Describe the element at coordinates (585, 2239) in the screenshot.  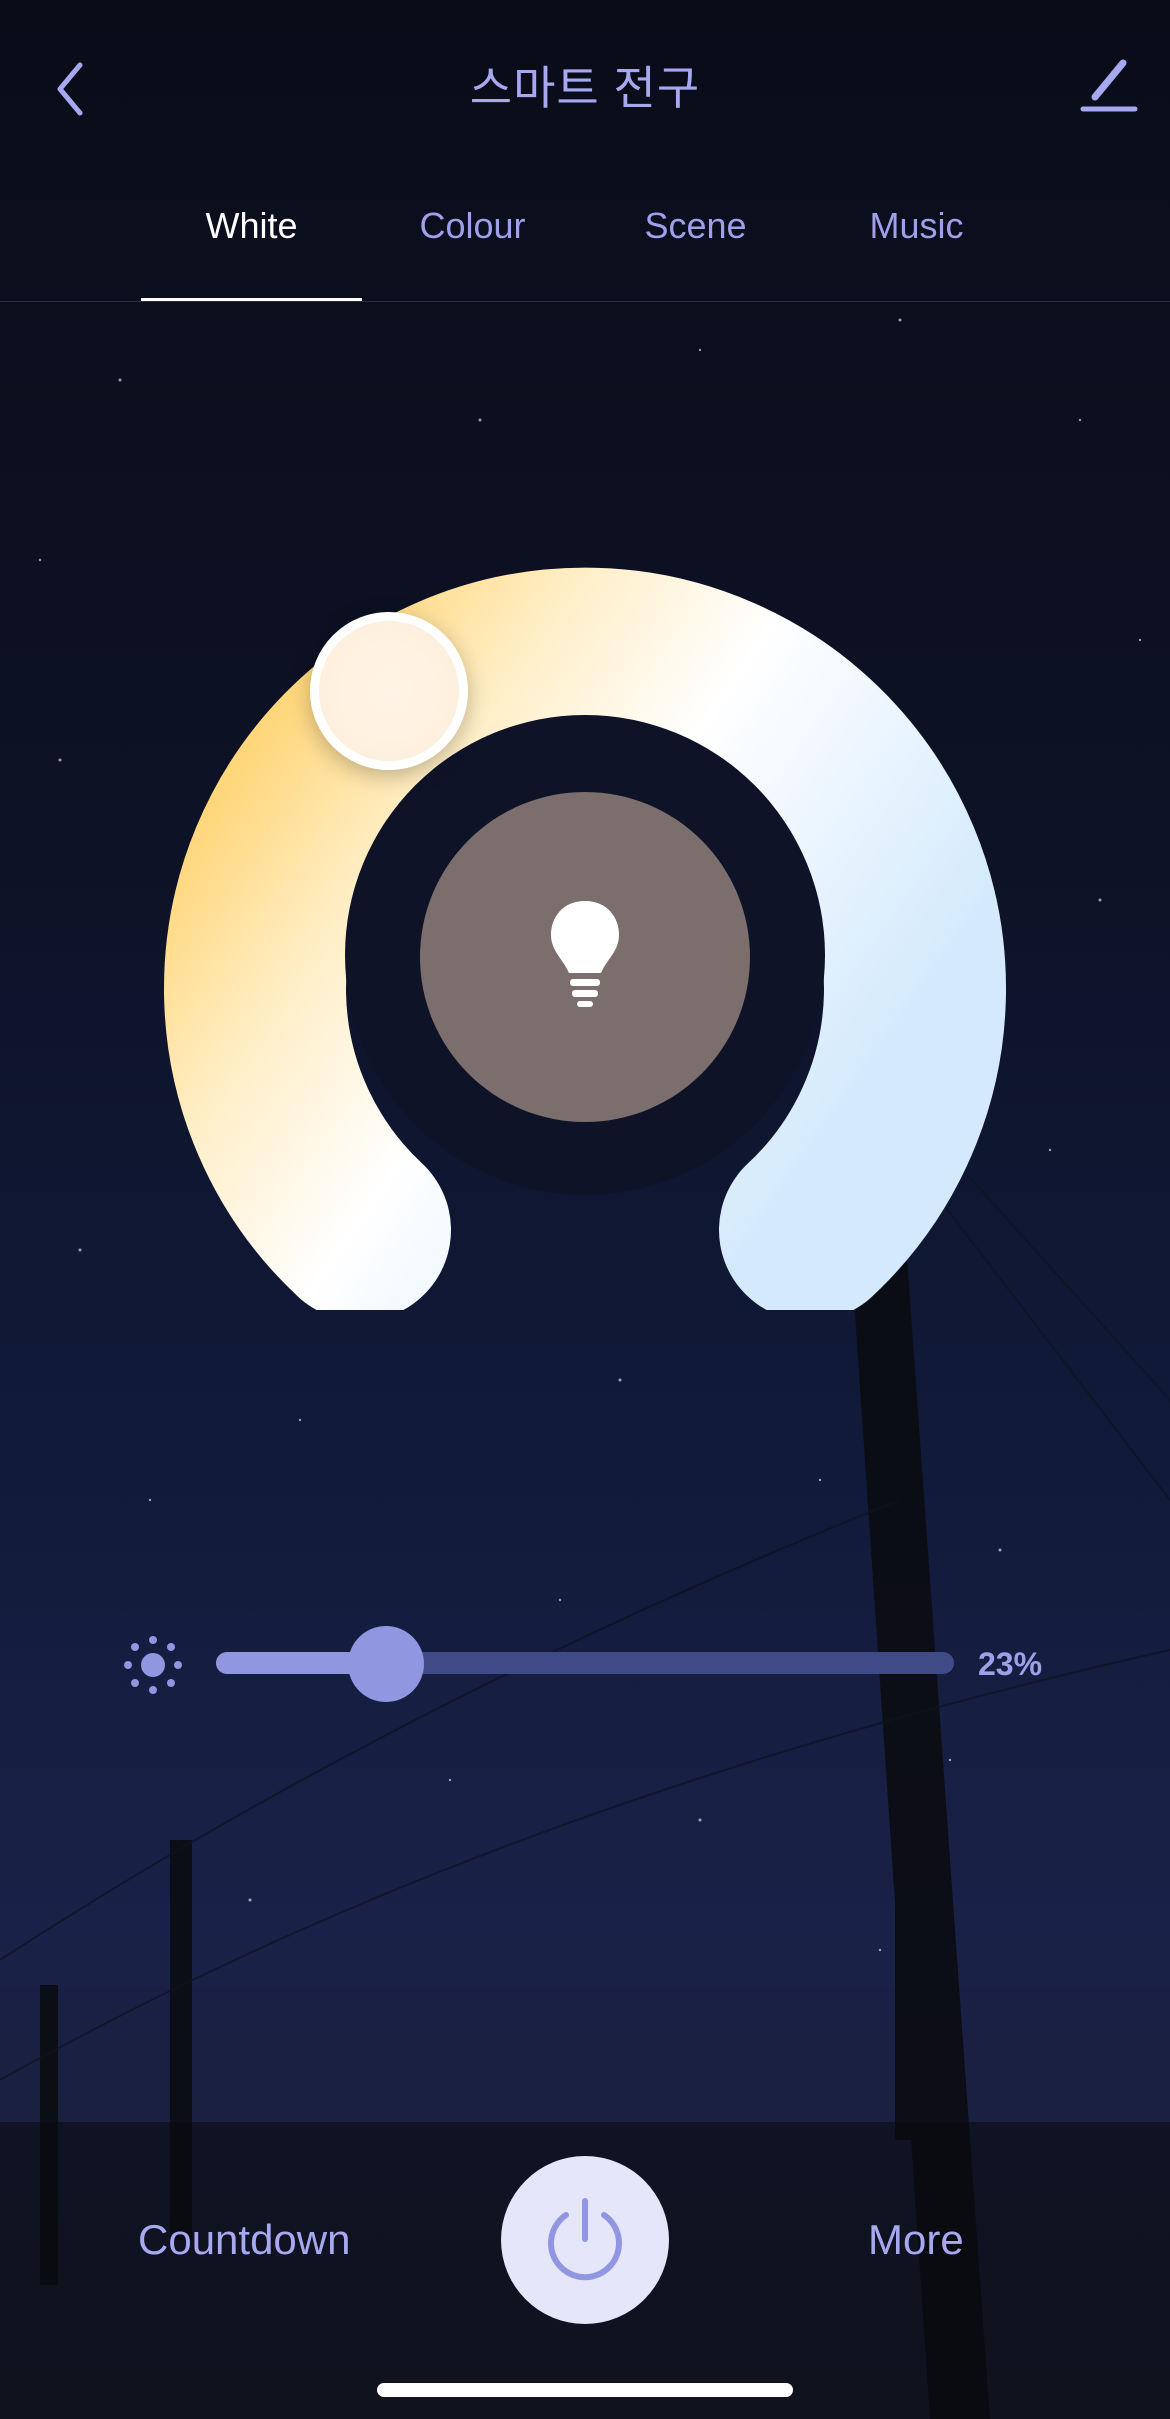
I see `power-icon` at that location.